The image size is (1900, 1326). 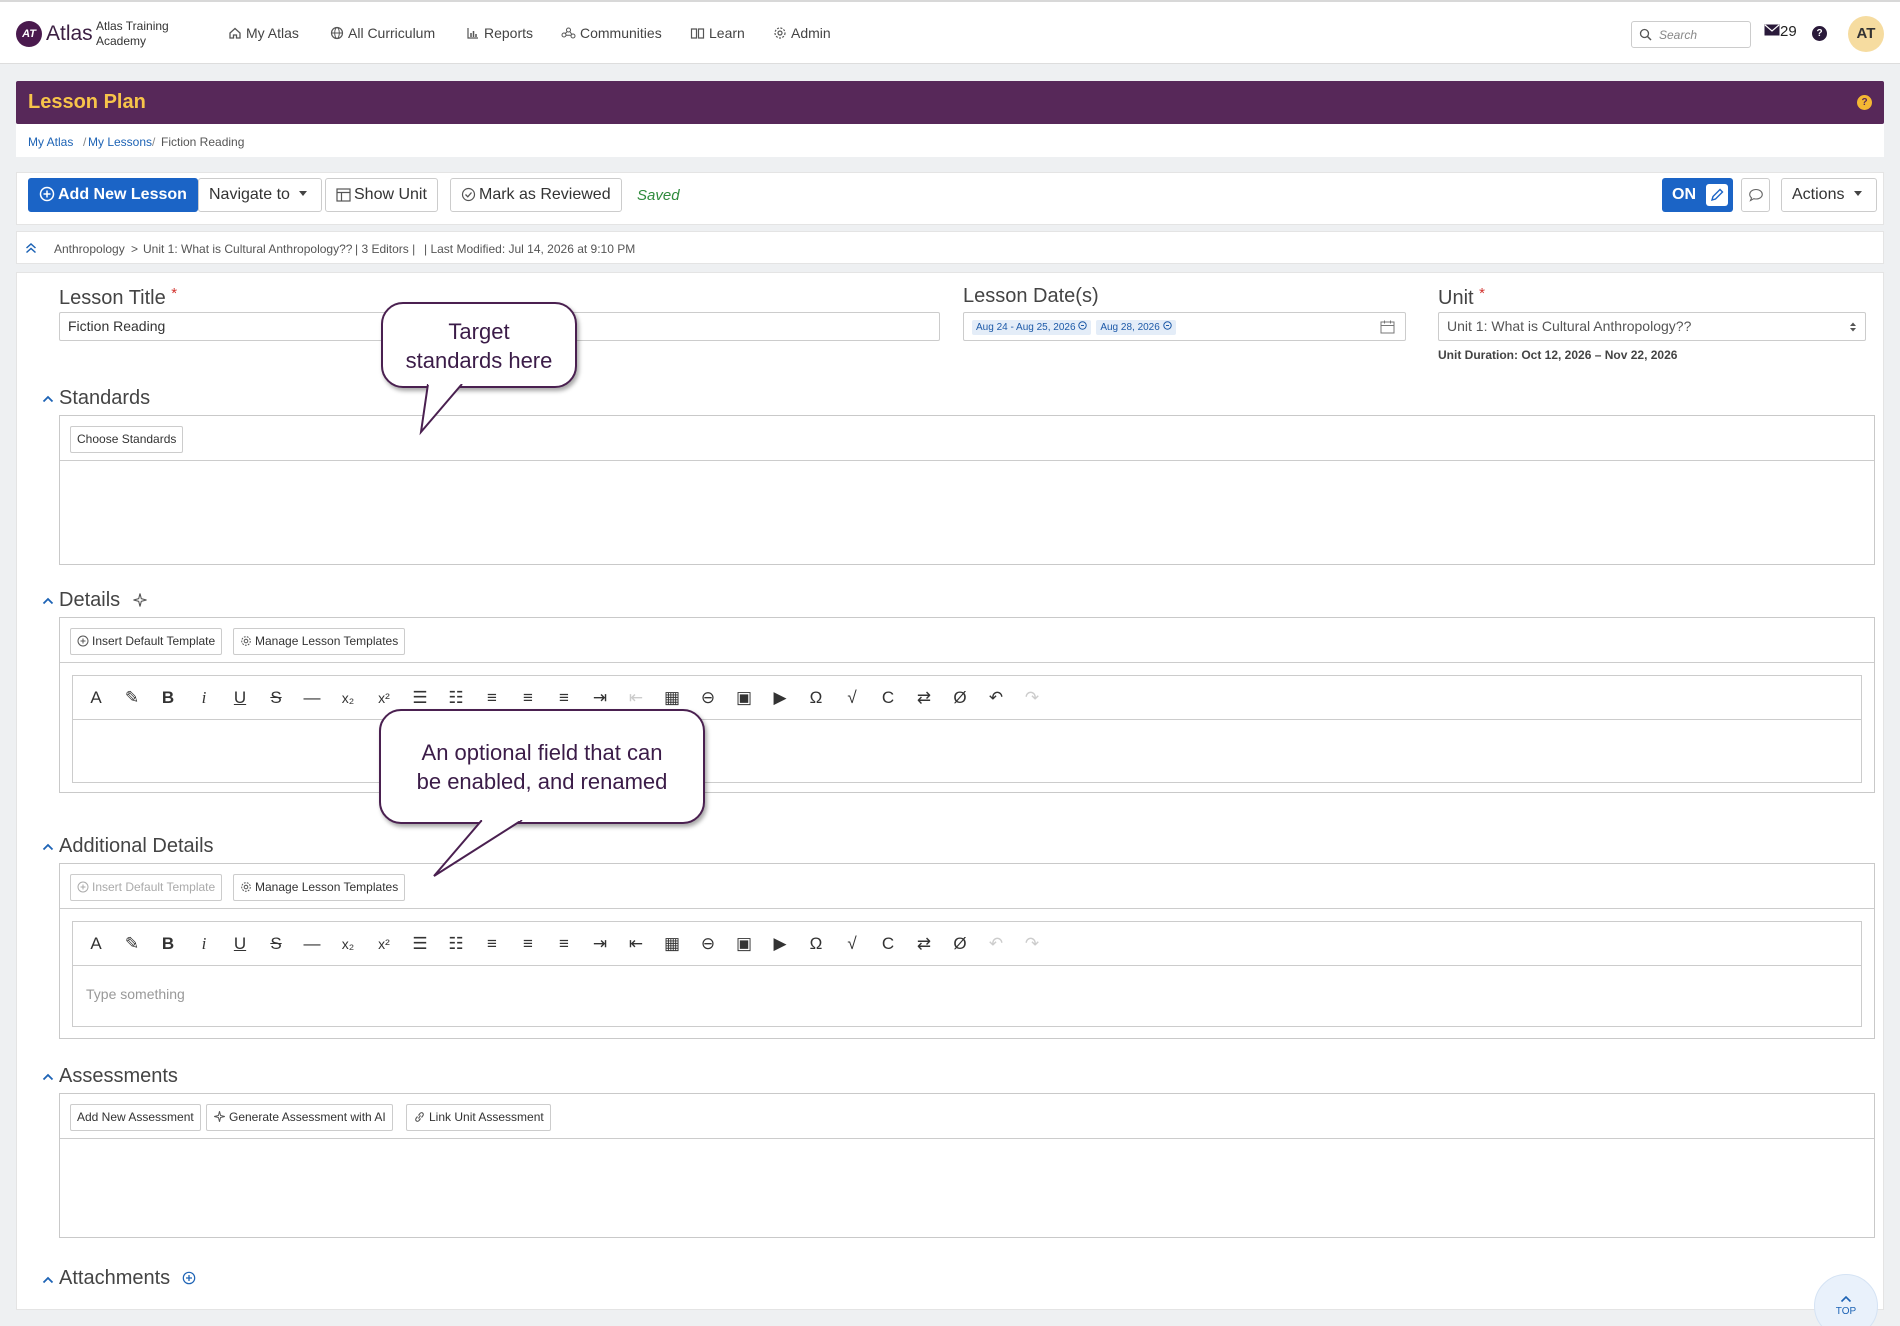 What do you see at coordinates (48, 847) in the screenshot?
I see `collapse-additional-details-icon` at bounding box center [48, 847].